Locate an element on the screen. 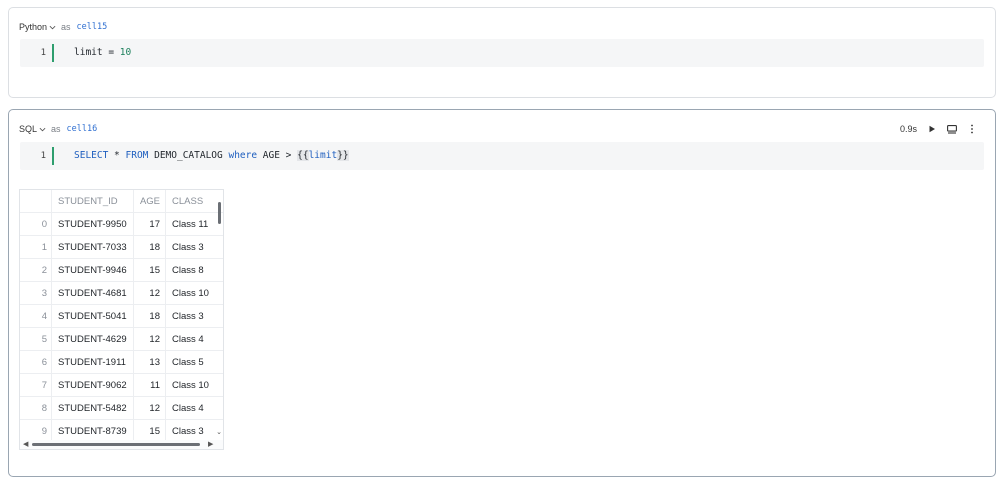 This screenshot has width=1000, height=481. run-icon is located at coordinates (932, 129).